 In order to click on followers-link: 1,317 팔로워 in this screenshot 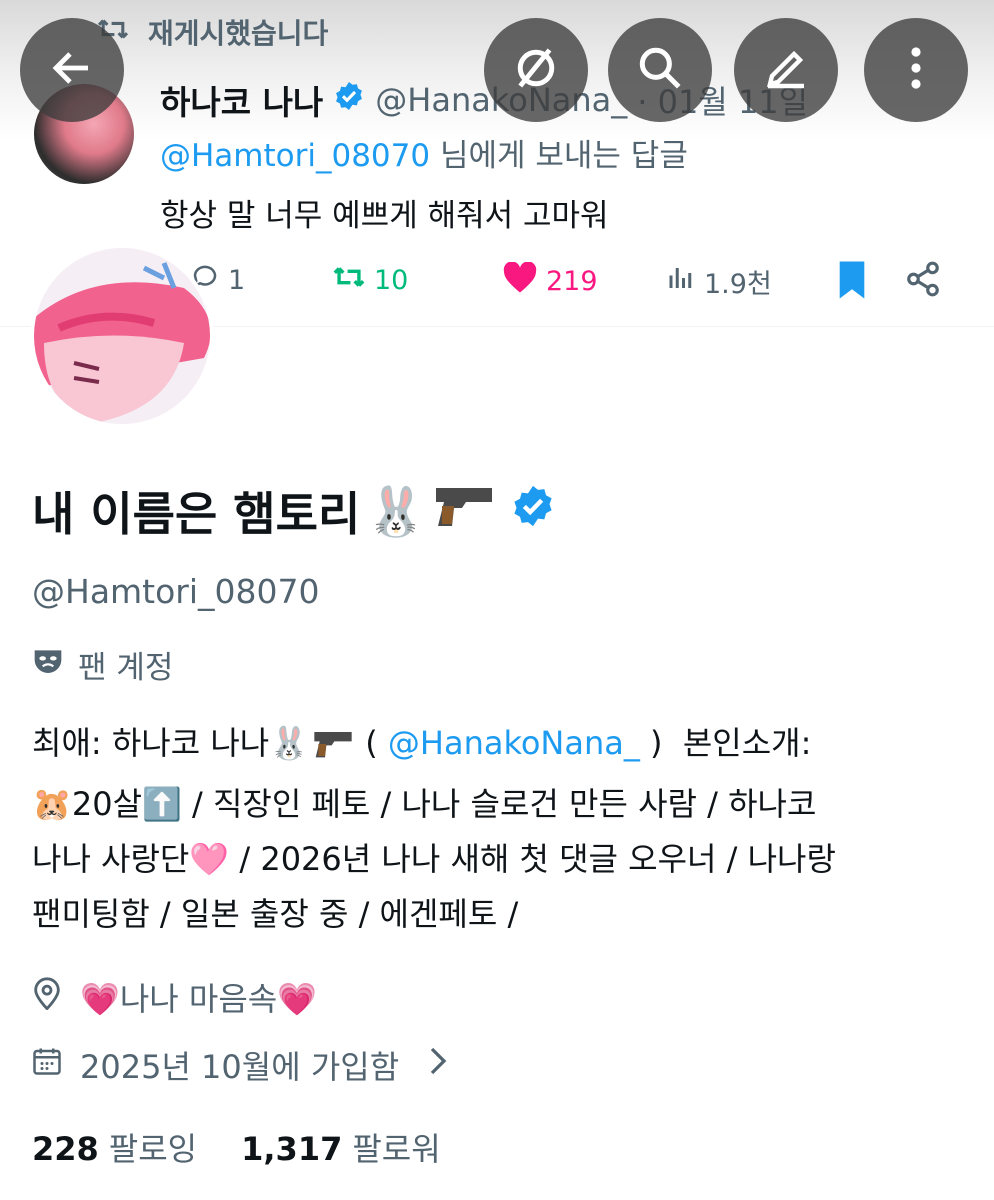, I will do `click(341, 1147)`.